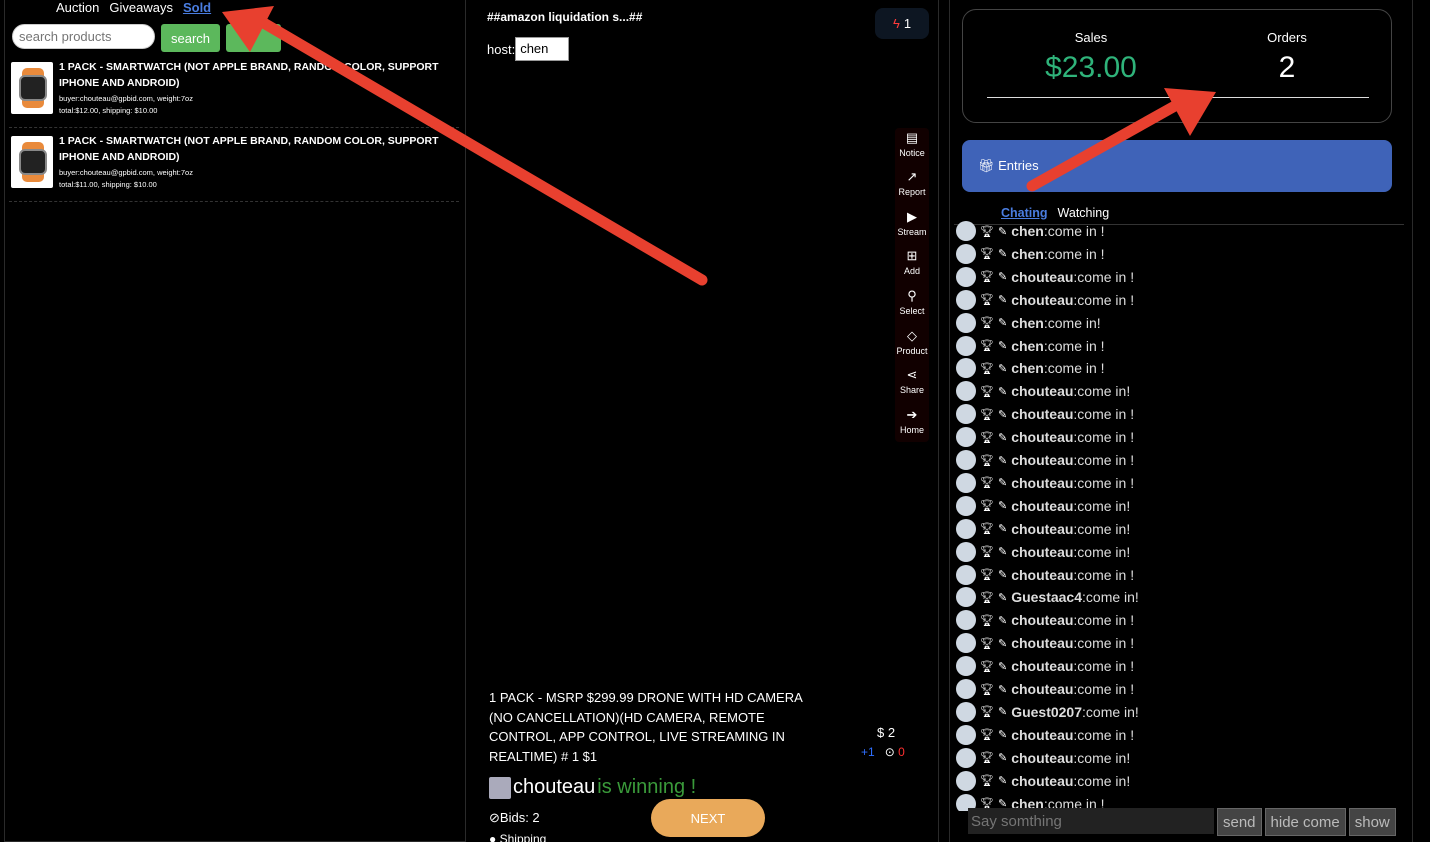 The width and height of the screenshot is (1430, 842). I want to click on play-icon: ▶, so click(912, 216).